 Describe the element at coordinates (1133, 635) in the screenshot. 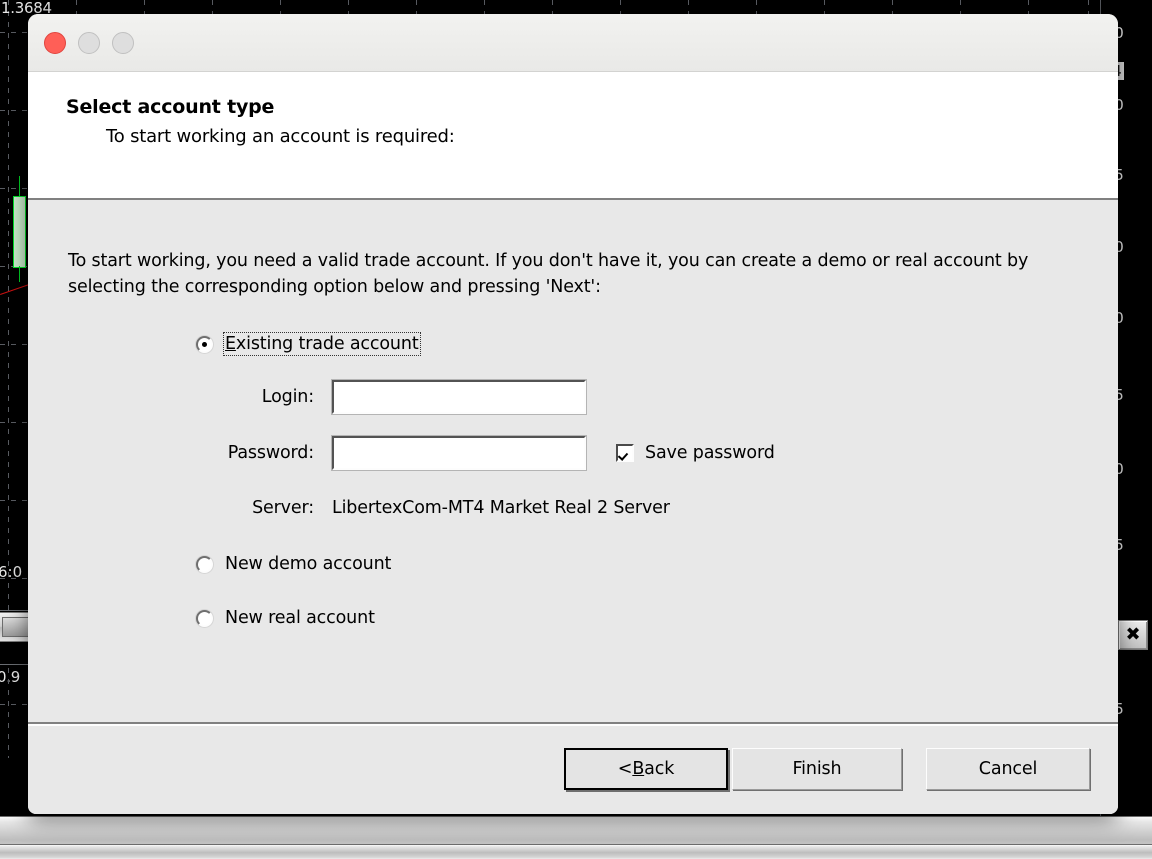

I see `close-icon: ✖` at that location.